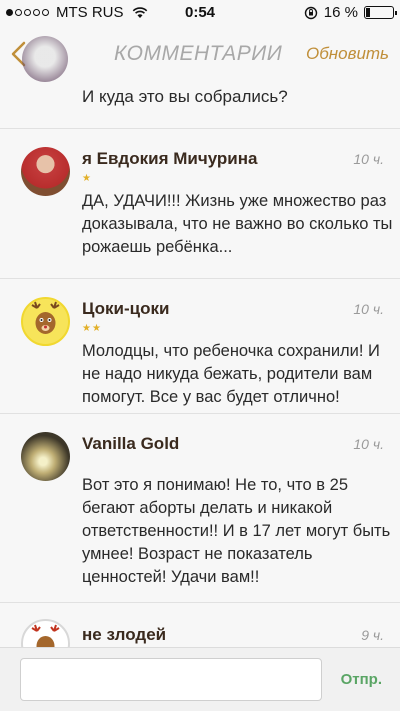  What do you see at coordinates (340, 12) in the screenshot?
I see `battery-percent: 16 %` at bounding box center [340, 12].